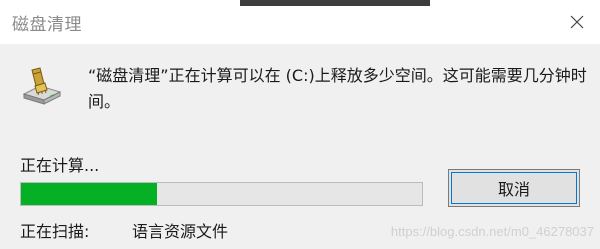 The image size is (600, 249). Describe the element at coordinates (335, 3) in the screenshot. I see `obscured-top-strip` at that location.